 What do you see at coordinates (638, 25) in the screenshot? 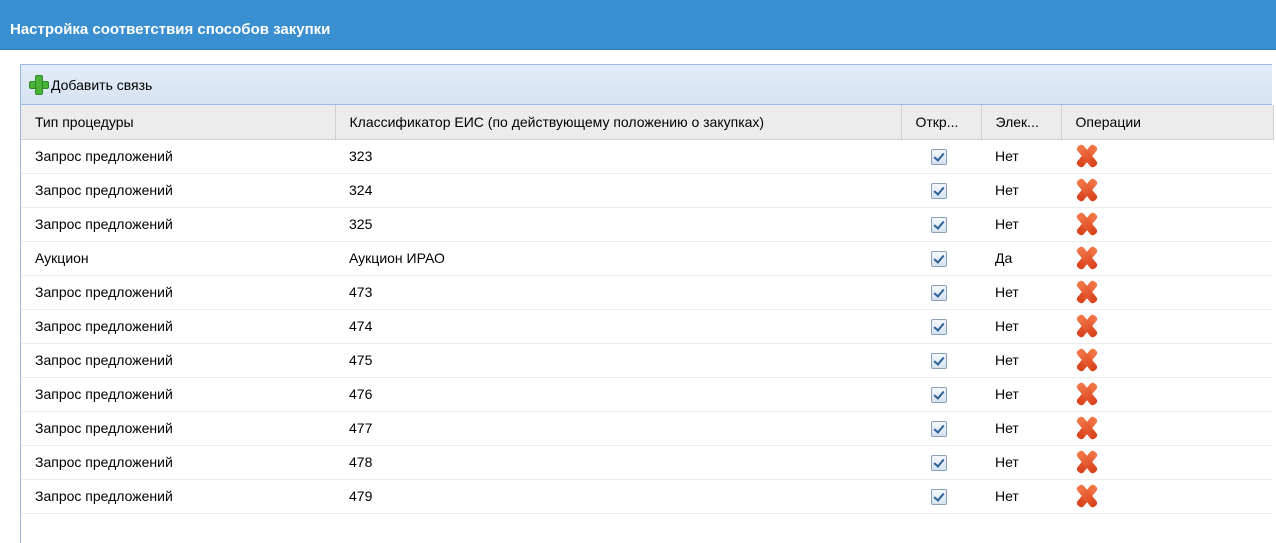
I see `window-title-bar: Настройка соответствия способов закупки` at bounding box center [638, 25].